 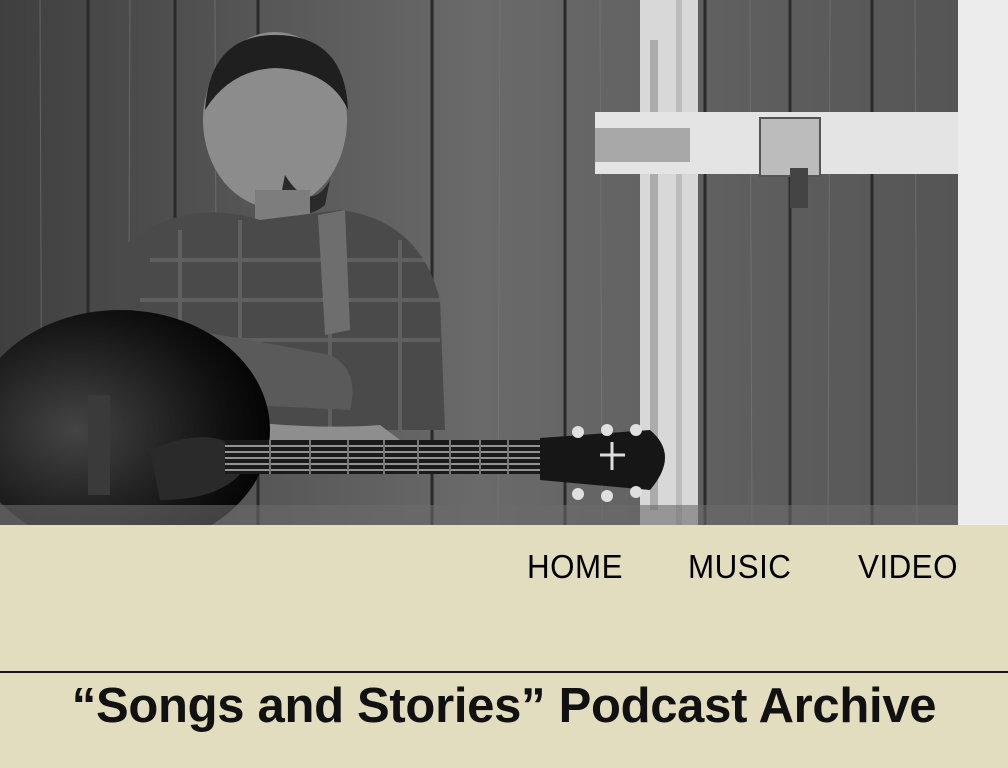 What do you see at coordinates (504, 570) in the screenshot?
I see `main-nav: HOME MUSIC VIDEO` at bounding box center [504, 570].